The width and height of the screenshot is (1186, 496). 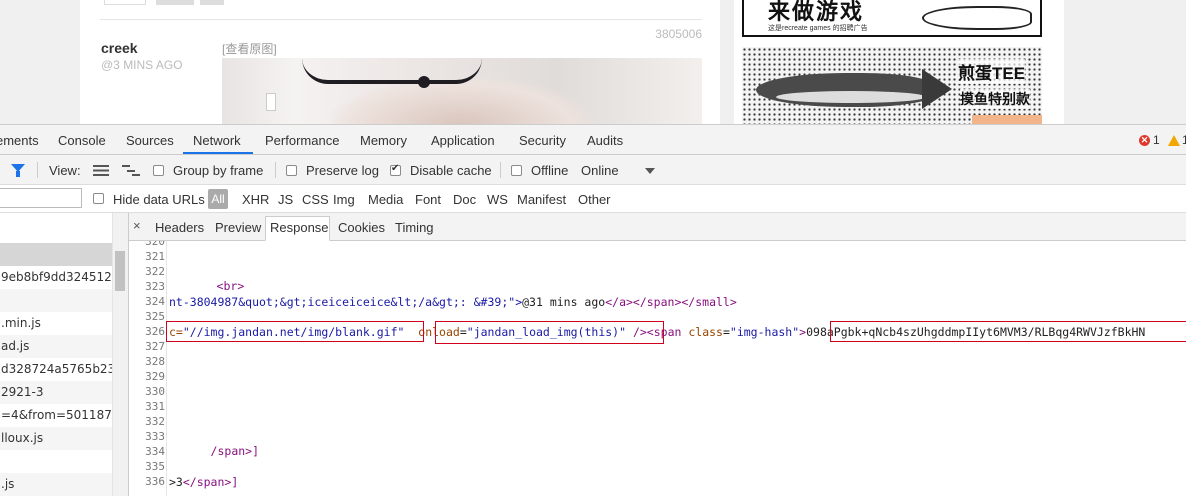 I want to click on disable-cache-label: Disable cache, so click(x=451, y=170).